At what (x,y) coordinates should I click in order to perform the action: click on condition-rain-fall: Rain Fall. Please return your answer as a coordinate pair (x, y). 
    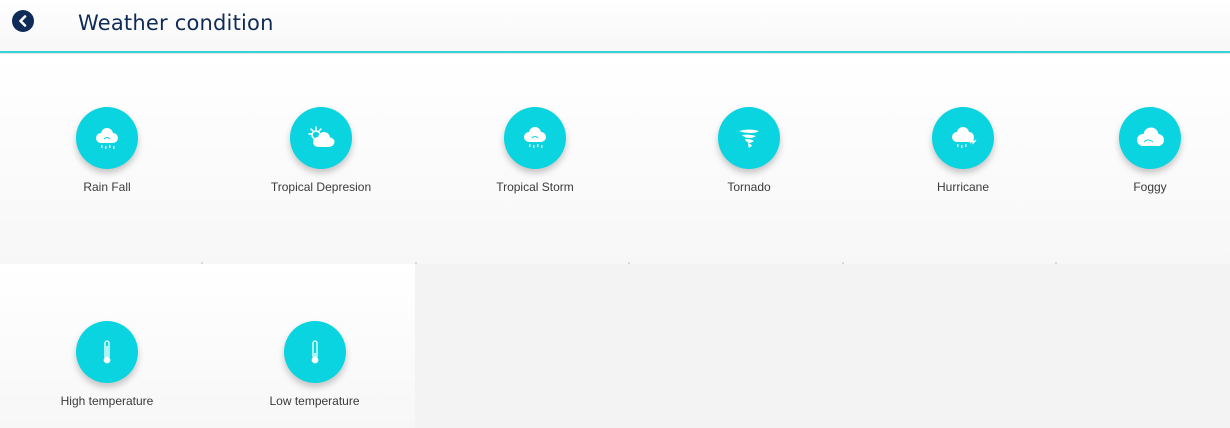
    Looking at the image, I should click on (107, 159).